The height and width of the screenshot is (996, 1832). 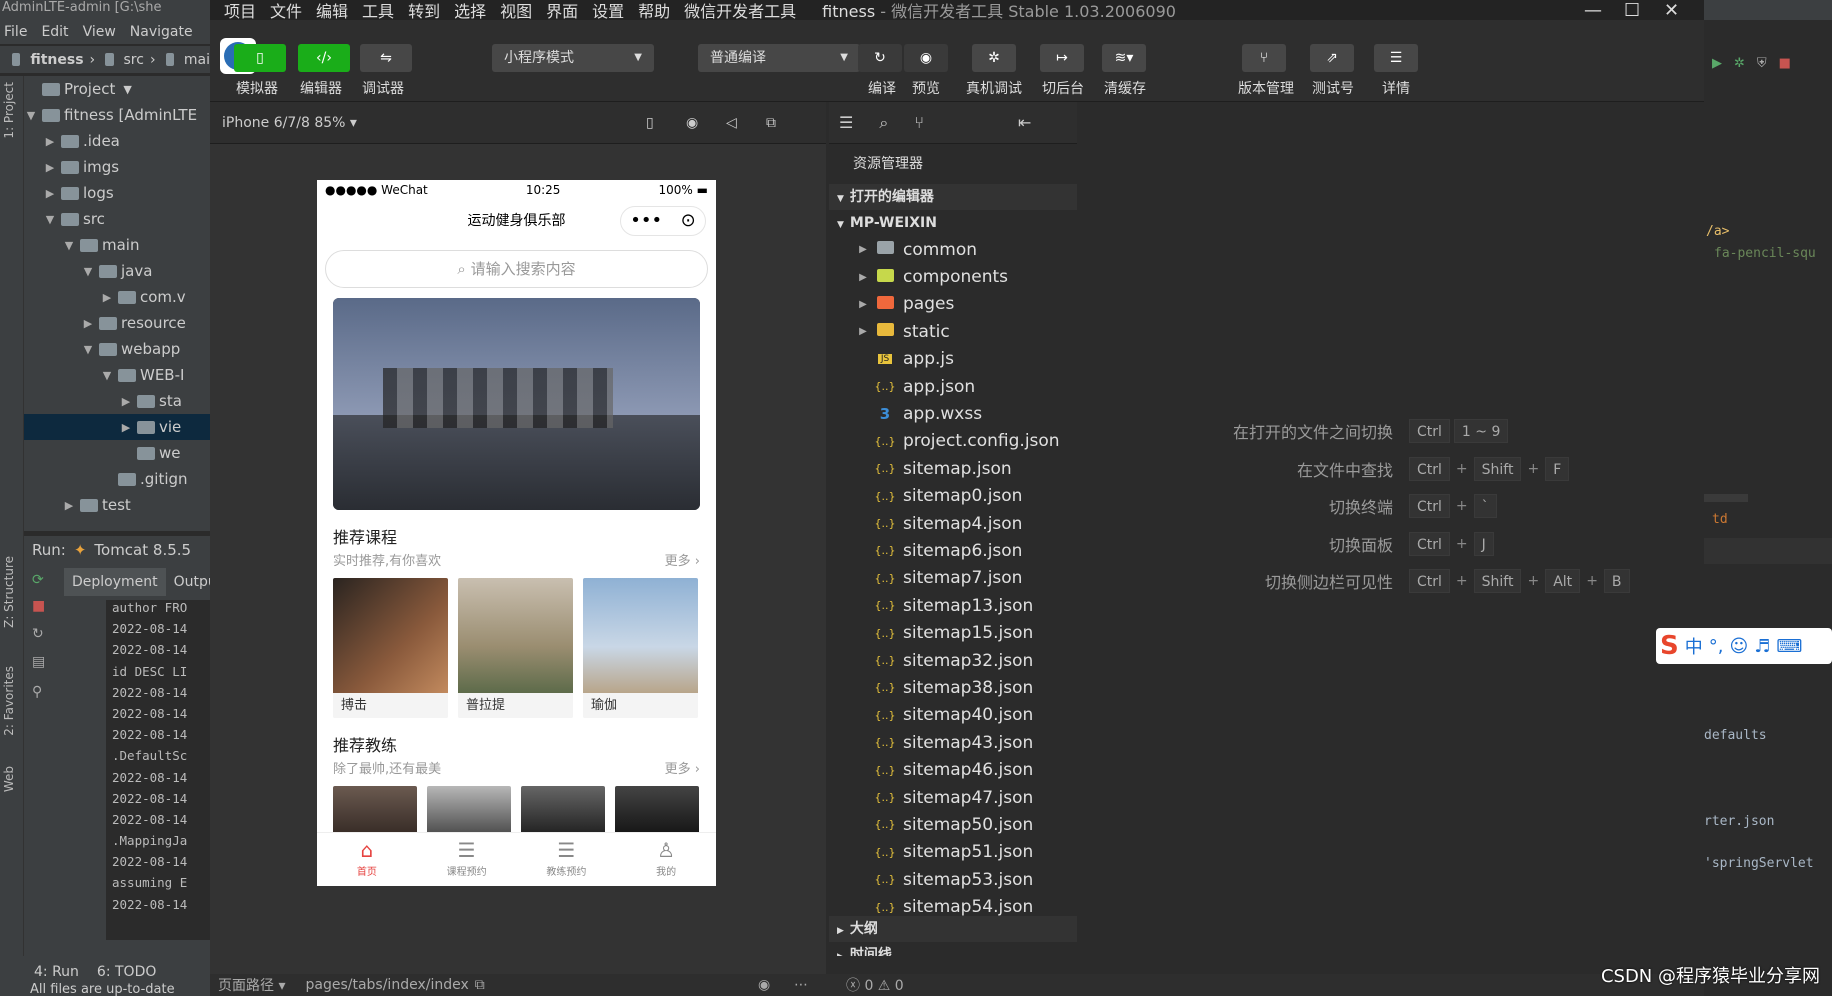 What do you see at coordinates (378, 11) in the screenshot?
I see `wx-menu-tools: 工具` at bounding box center [378, 11].